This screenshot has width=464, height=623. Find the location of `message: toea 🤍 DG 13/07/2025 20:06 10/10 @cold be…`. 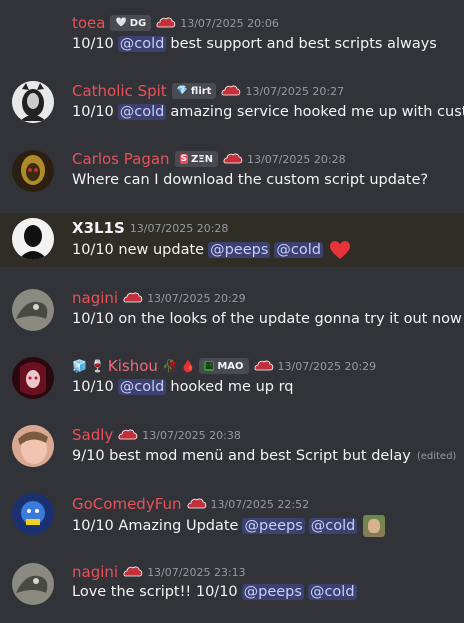

message: toea 🤍 DG 13/07/2025 20:06 10/10 @cold be… is located at coordinates (232, 34).